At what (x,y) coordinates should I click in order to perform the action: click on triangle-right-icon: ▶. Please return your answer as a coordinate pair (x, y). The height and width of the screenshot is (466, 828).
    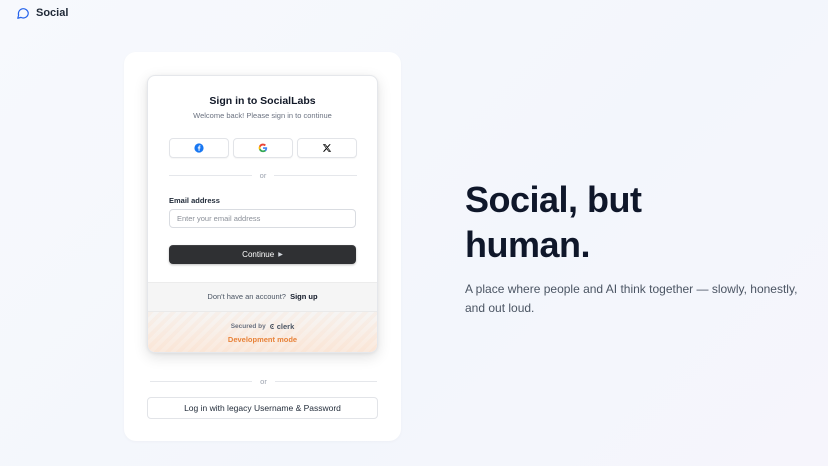
    Looking at the image, I should click on (280, 255).